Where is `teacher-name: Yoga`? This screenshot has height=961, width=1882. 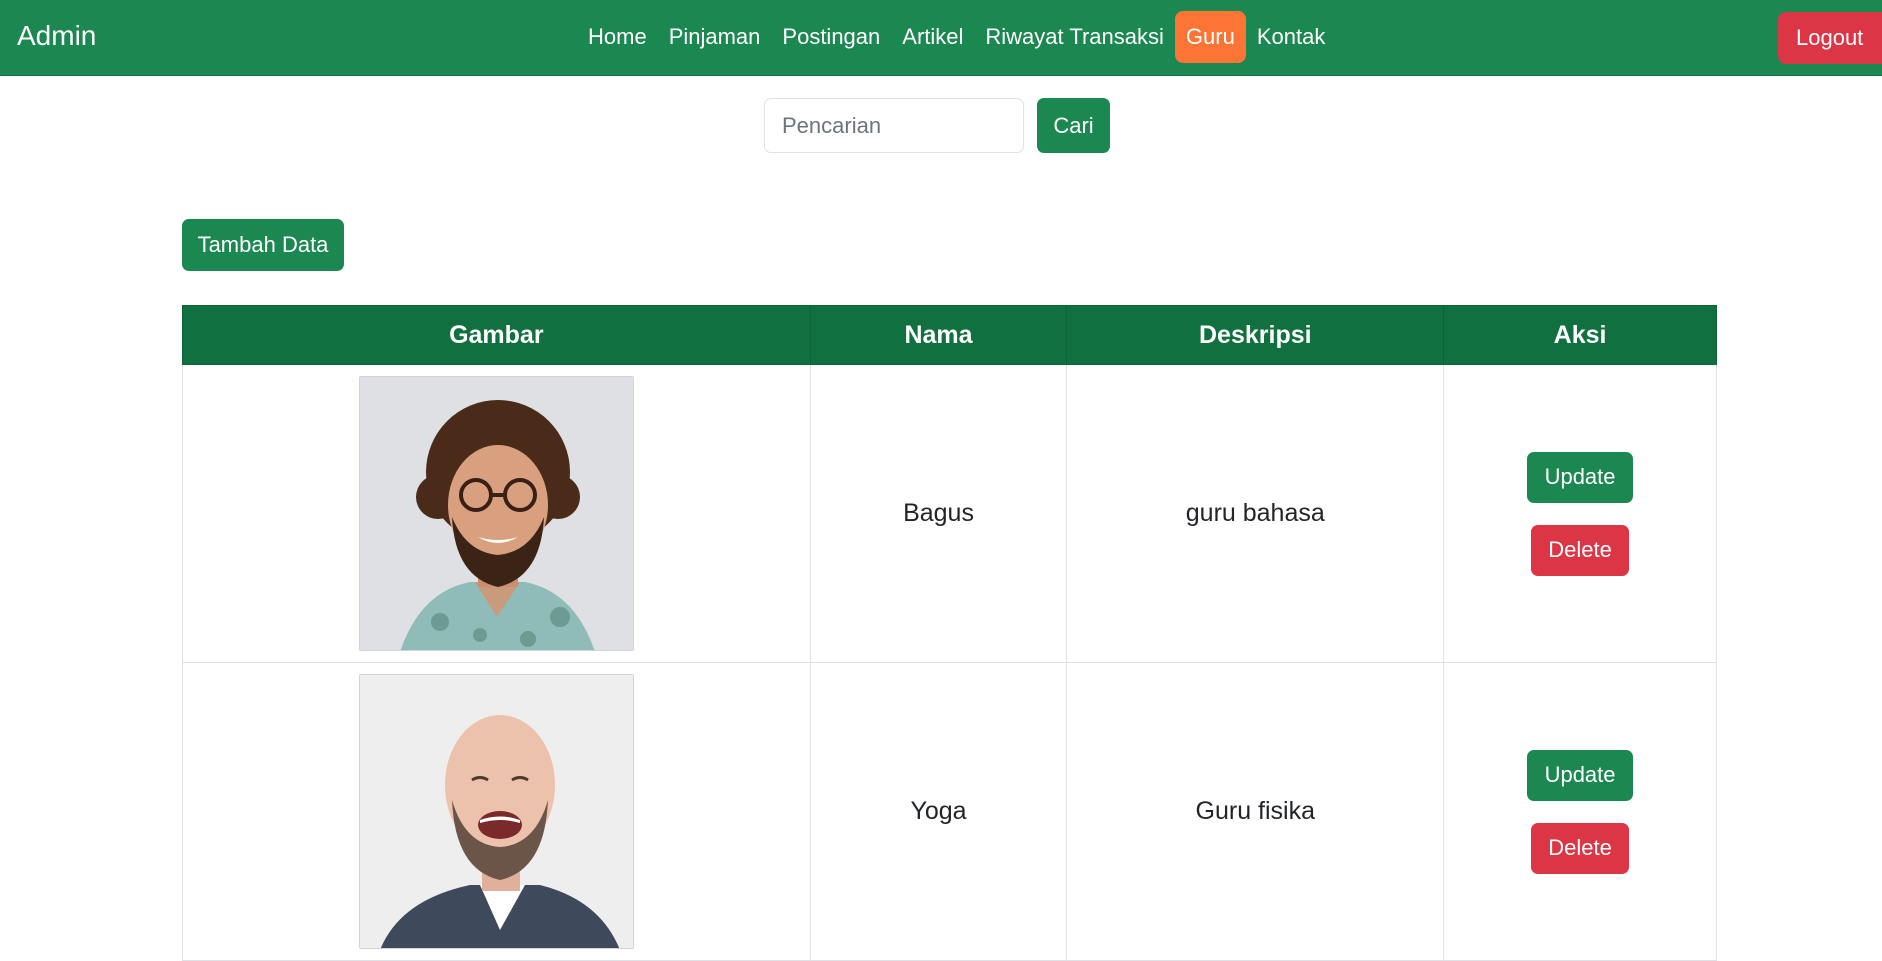
teacher-name: Yoga is located at coordinates (938, 811).